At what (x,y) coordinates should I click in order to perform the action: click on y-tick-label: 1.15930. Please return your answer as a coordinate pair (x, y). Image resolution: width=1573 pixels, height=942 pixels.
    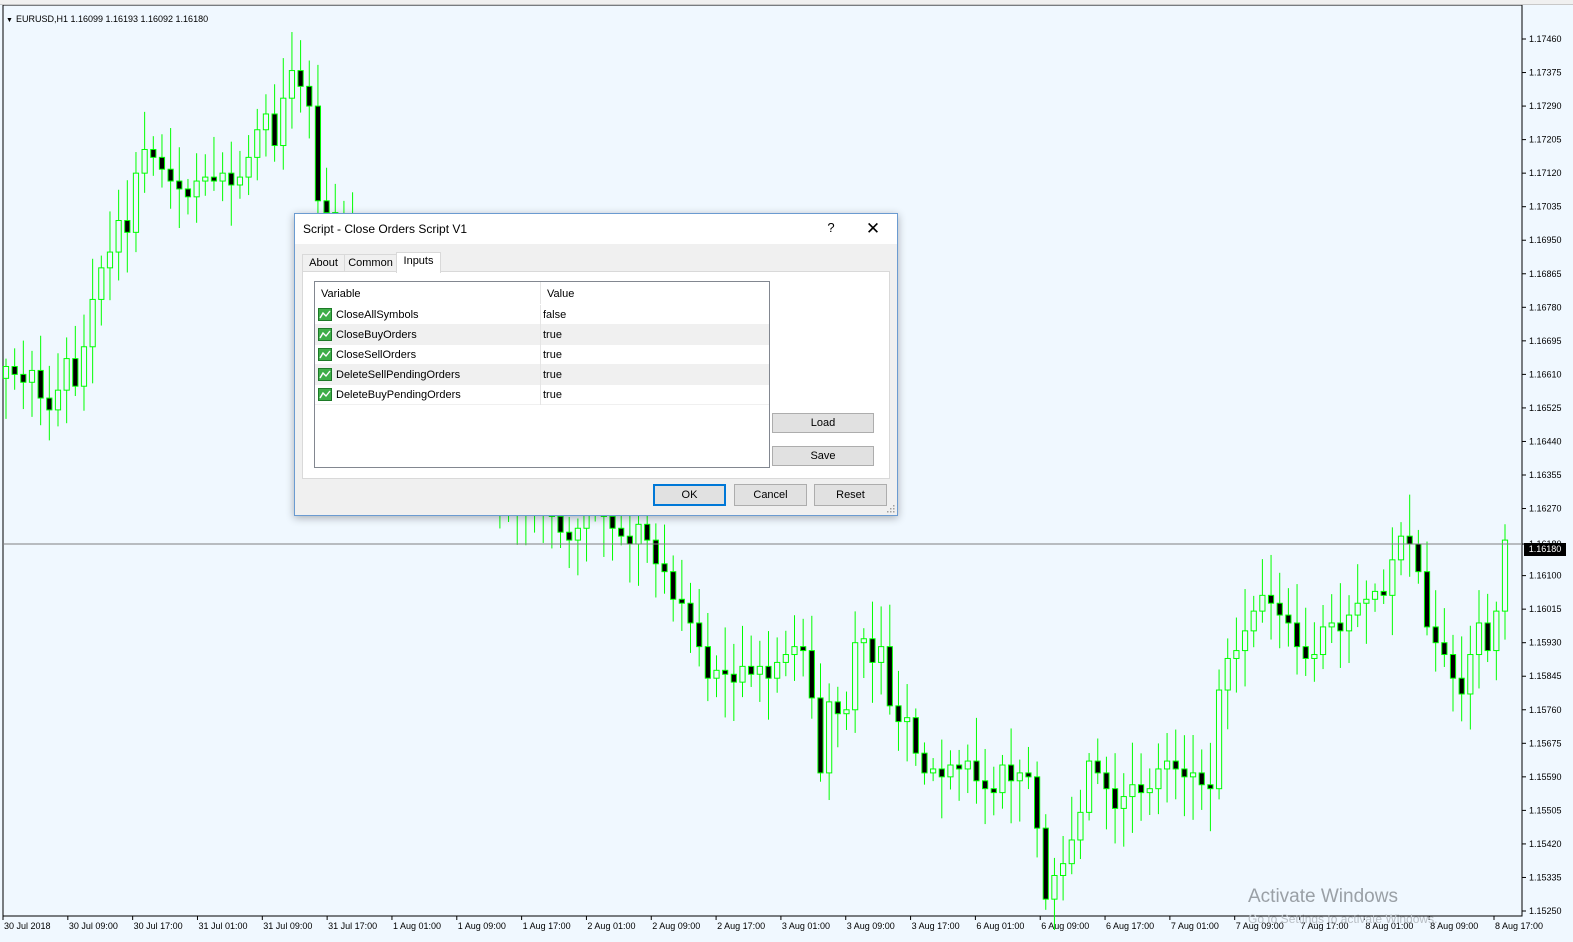
    Looking at the image, I should click on (1545, 643).